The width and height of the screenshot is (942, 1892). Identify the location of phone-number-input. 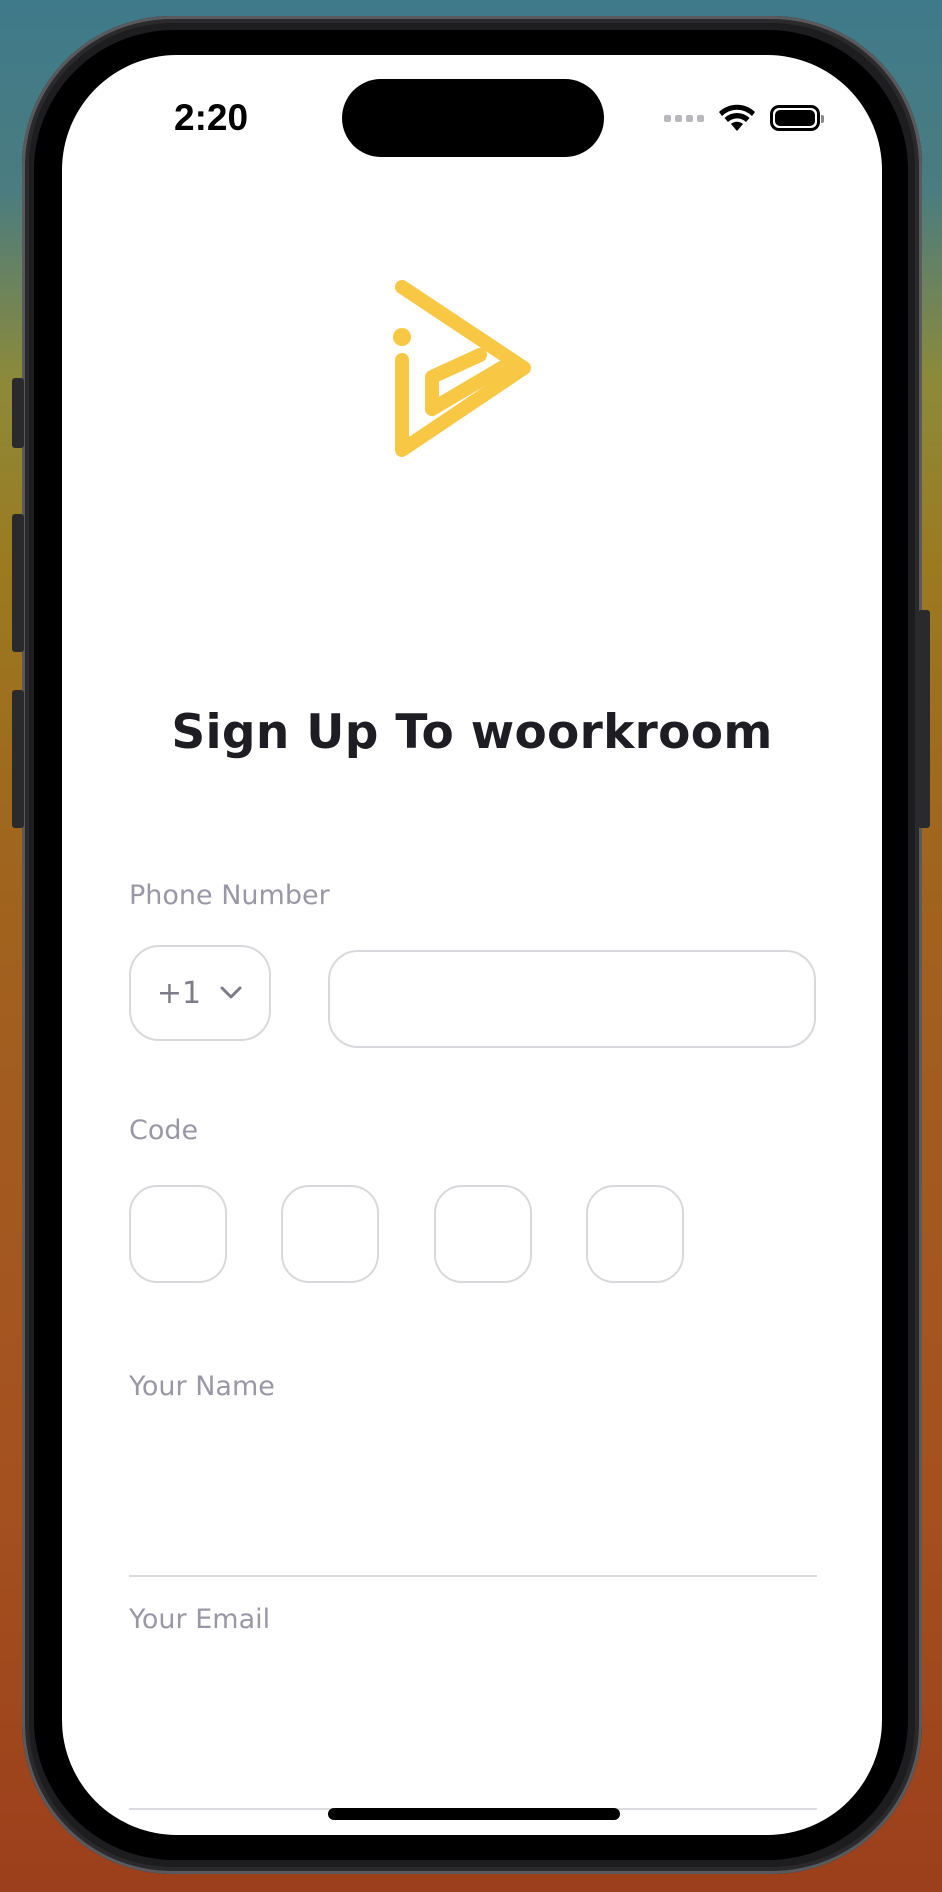
(572, 999).